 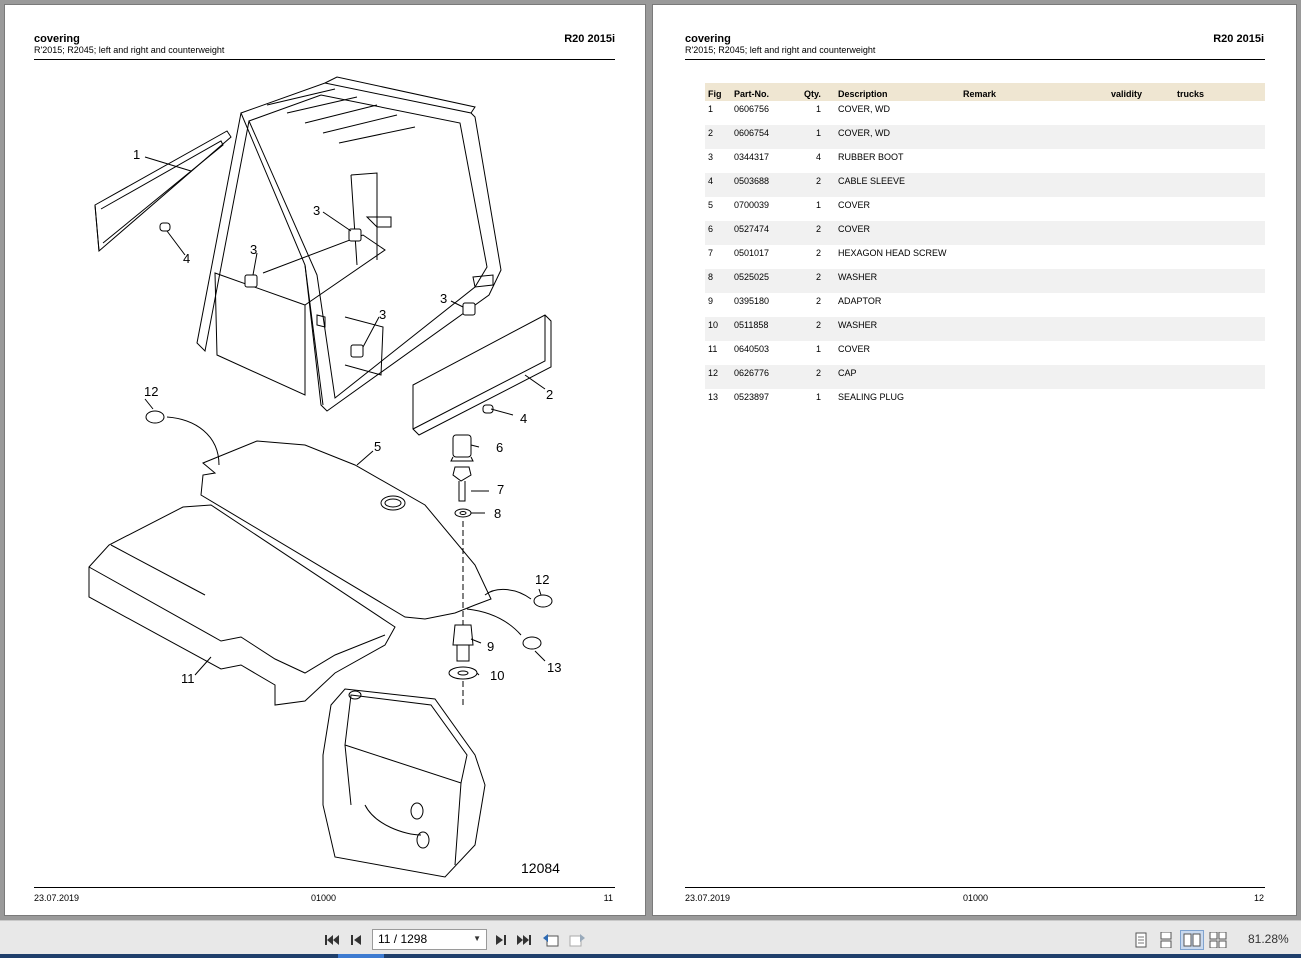 I want to click on go-back-view-icon, so click(x=551, y=940).